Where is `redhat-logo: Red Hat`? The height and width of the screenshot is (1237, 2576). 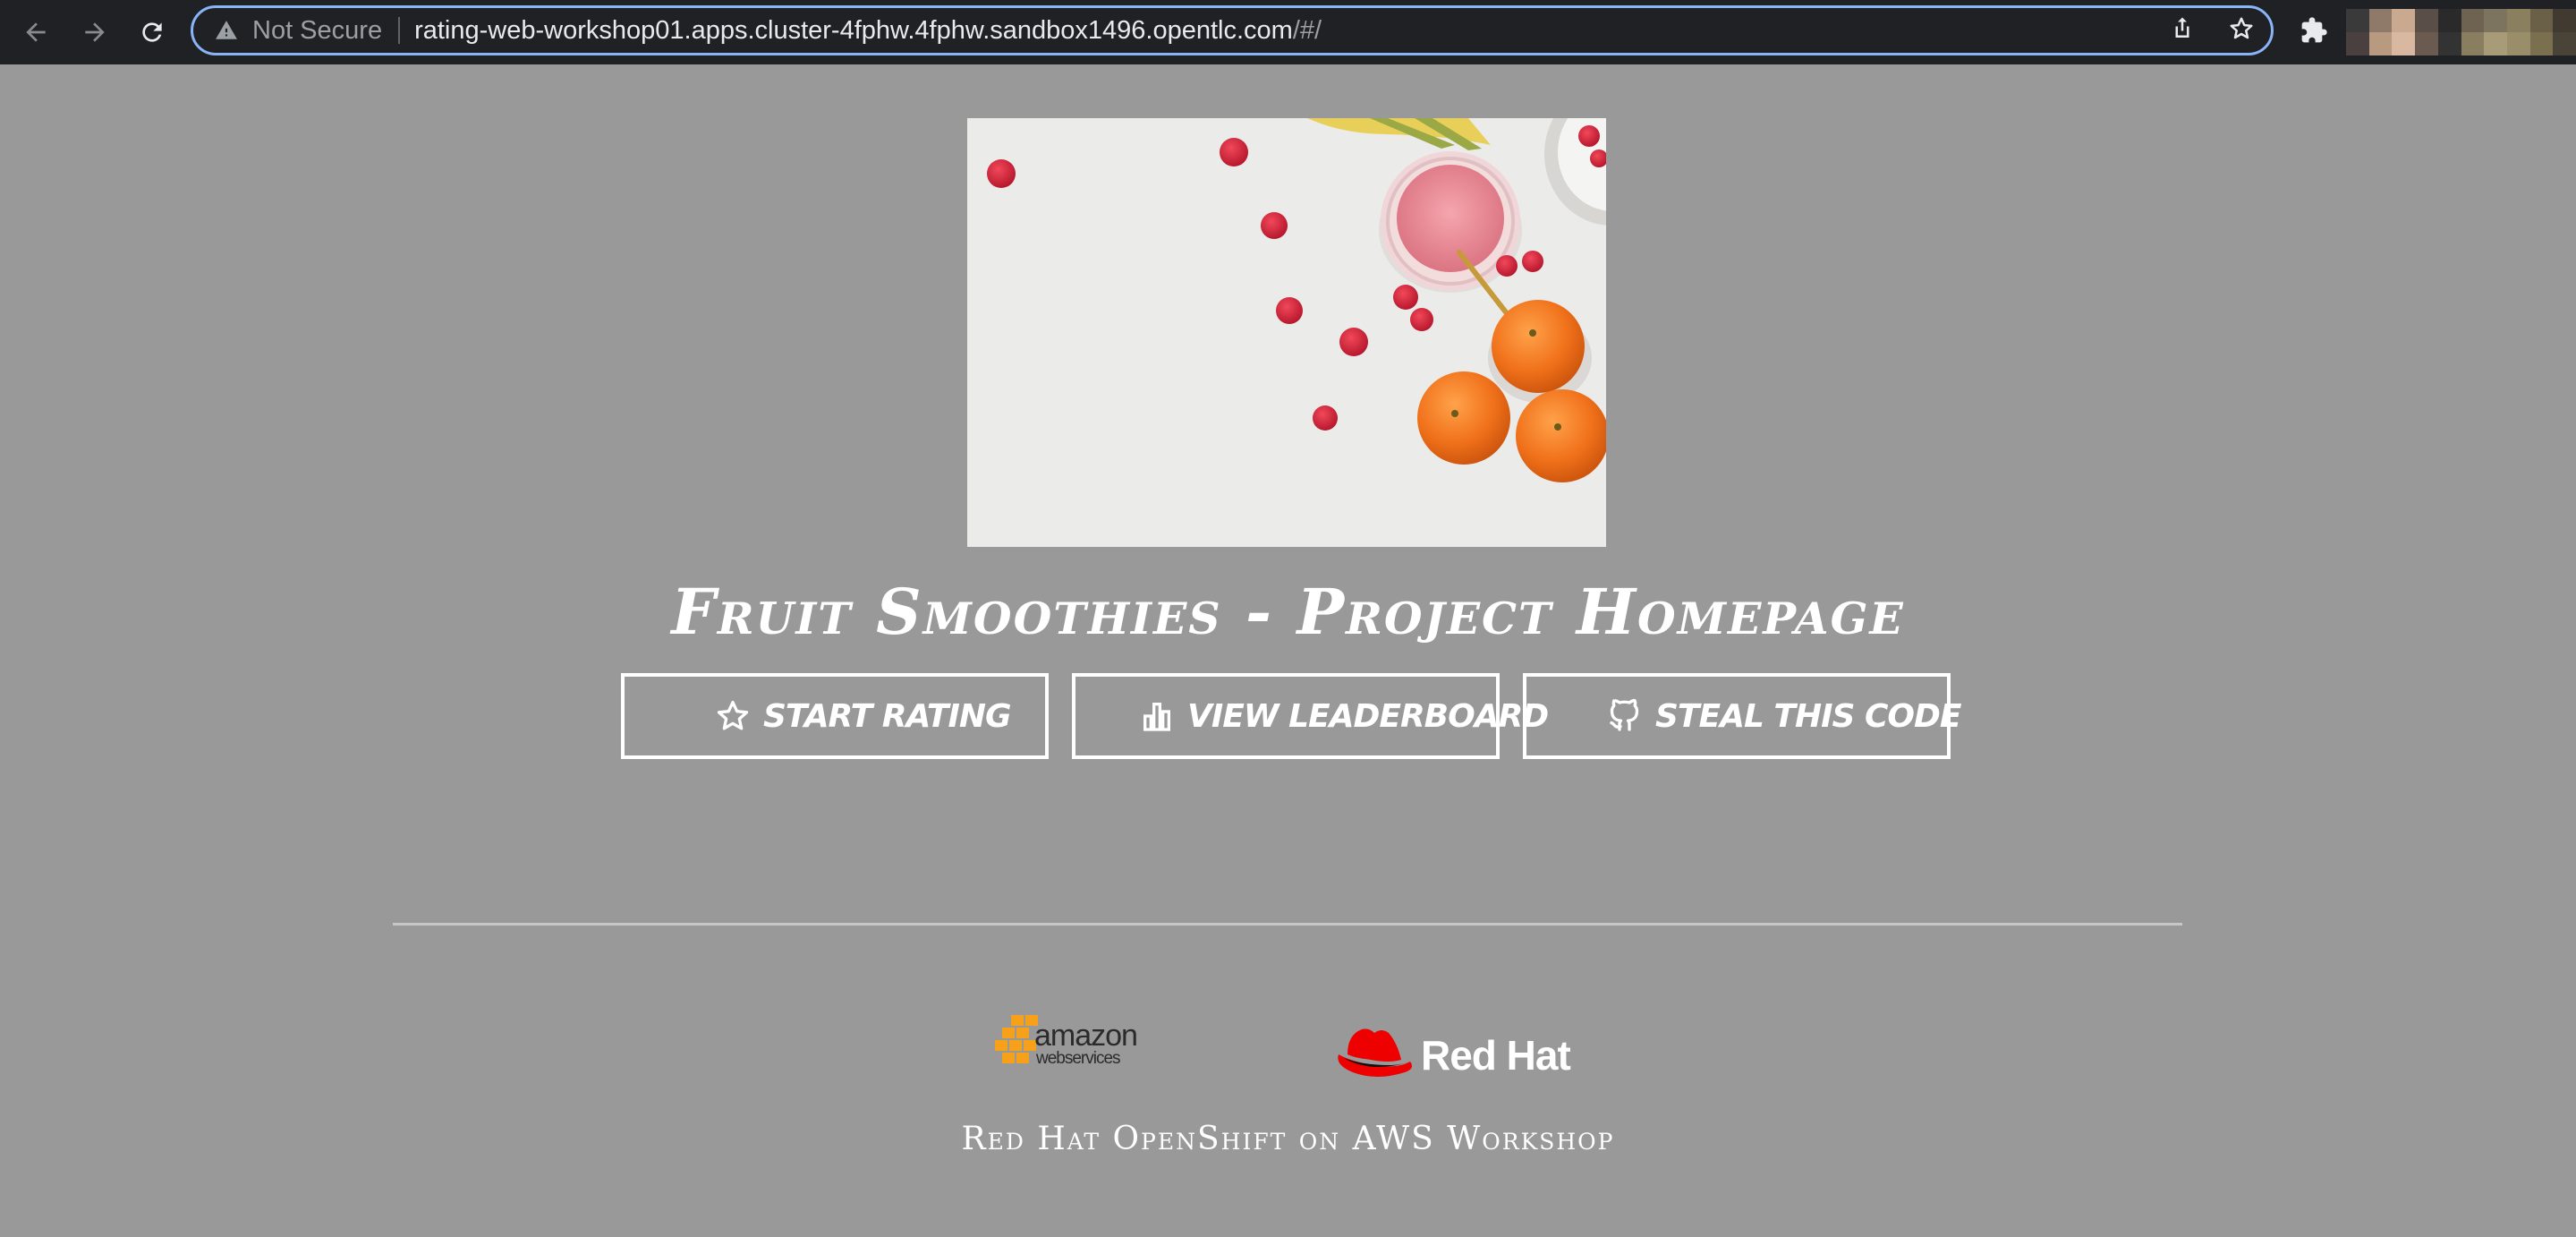 redhat-logo: Red Hat is located at coordinates (1456, 1055).